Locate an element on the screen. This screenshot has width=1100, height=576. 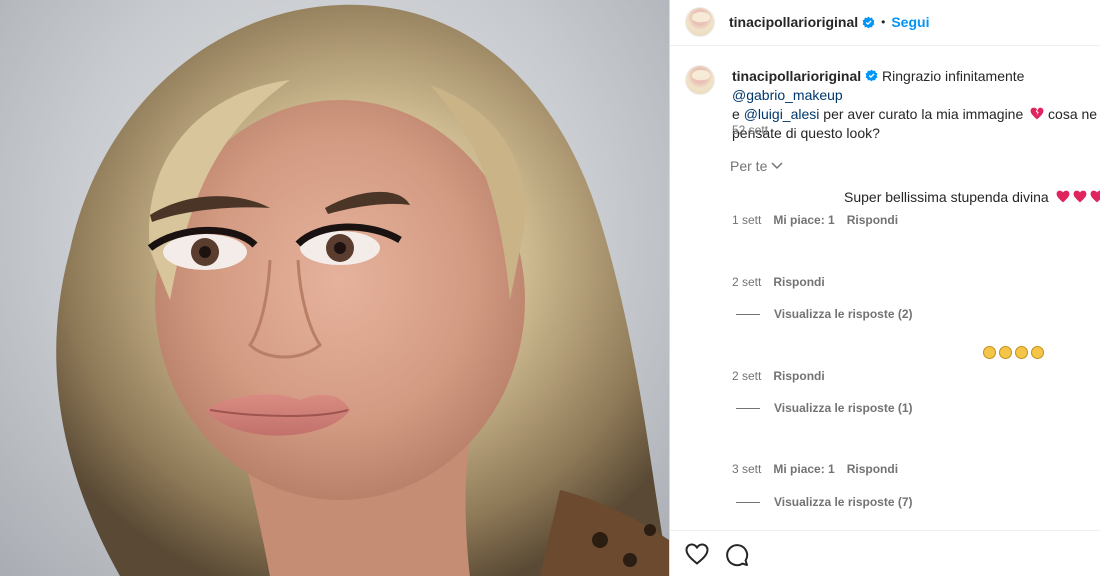
post-actions is located at coordinates (717, 555).